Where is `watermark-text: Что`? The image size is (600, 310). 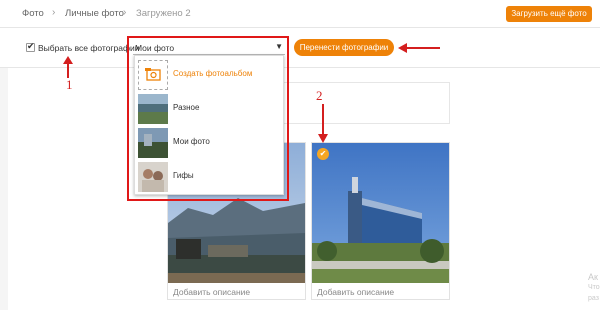 watermark-text: Что is located at coordinates (594, 287).